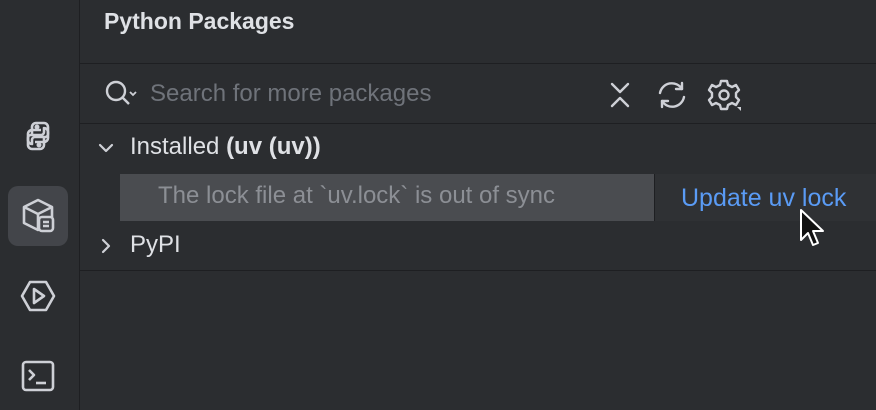  What do you see at coordinates (478, 246) in the screenshot?
I see `tree-node-pypi: PyPI` at bounding box center [478, 246].